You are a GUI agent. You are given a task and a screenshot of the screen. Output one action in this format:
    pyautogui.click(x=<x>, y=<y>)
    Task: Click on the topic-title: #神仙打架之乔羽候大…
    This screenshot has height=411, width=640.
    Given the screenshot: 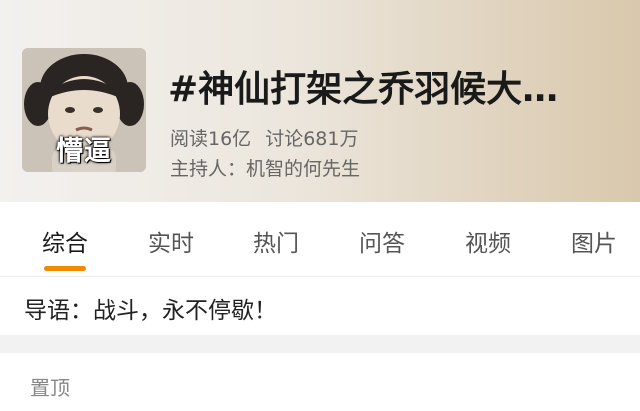 What is the action you would take?
    pyautogui.click(x=363, y=89)
    